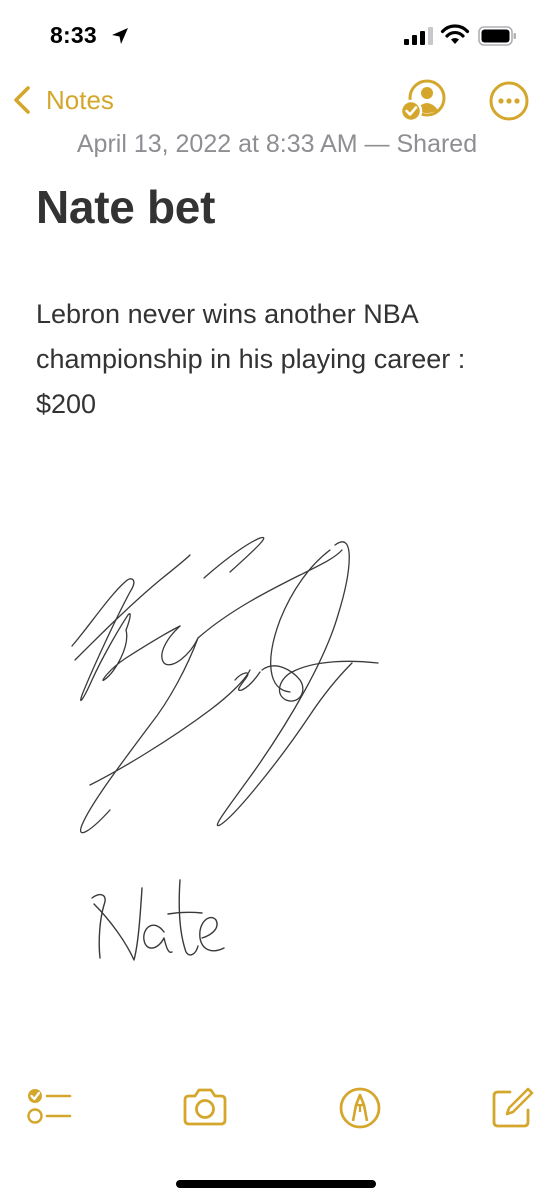 This screenshot has width=554, height=1200. What do you see at coordinates (277, 1115) in the screenshot?
I see `bottom-toolbar` at bounding box center [277, 1115].